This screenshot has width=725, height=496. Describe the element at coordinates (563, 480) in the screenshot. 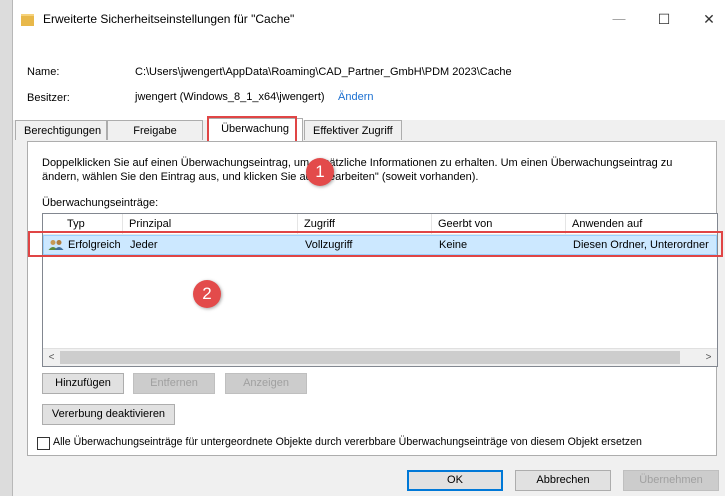

I see `cancel-button: Abbrechen` at that location.